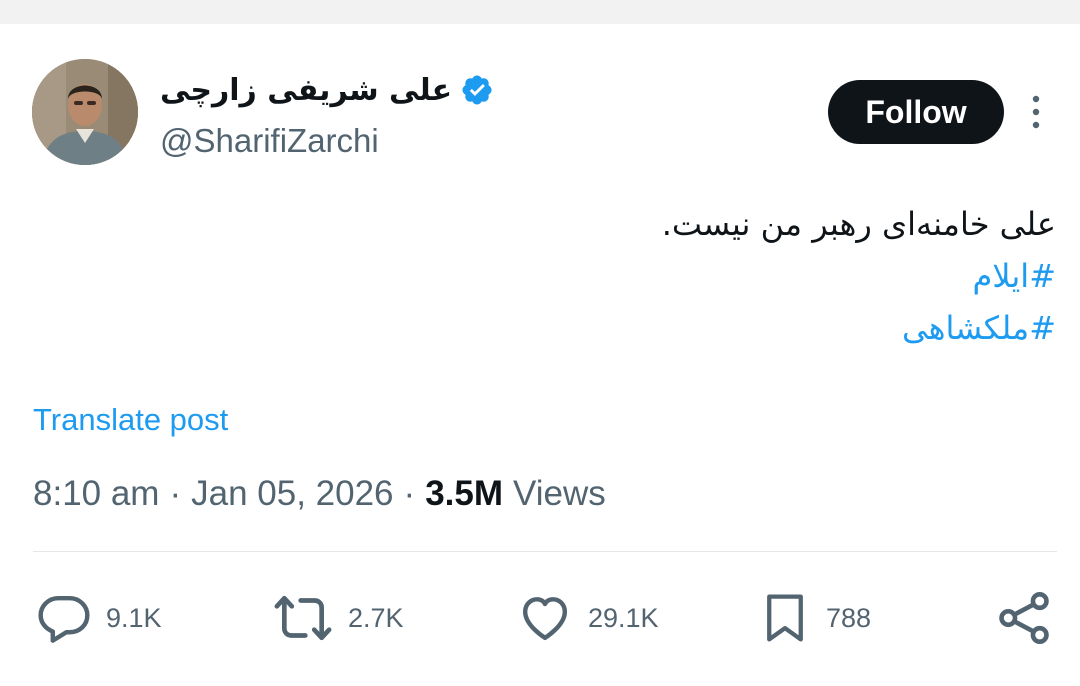 The image size is (1080, 686). I want to click on bookmark-button: 788, so click(814, 618).